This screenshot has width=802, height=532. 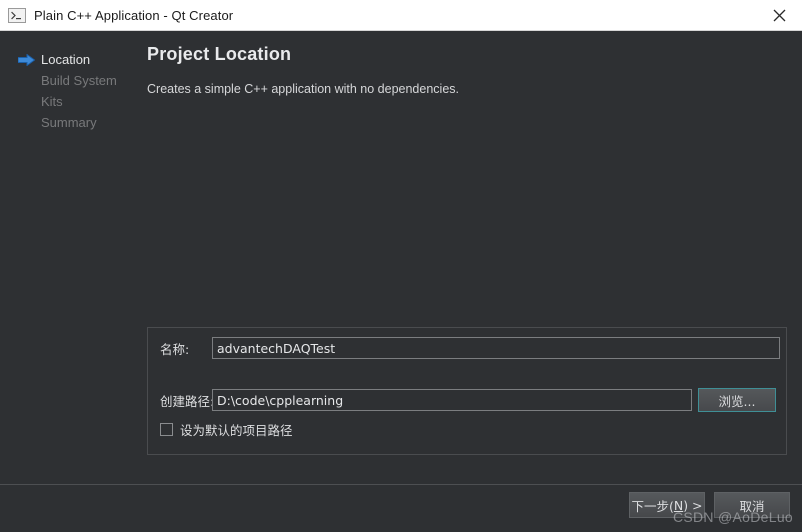 I want to click on name-label: 名称:, so click(x=175, y=349).